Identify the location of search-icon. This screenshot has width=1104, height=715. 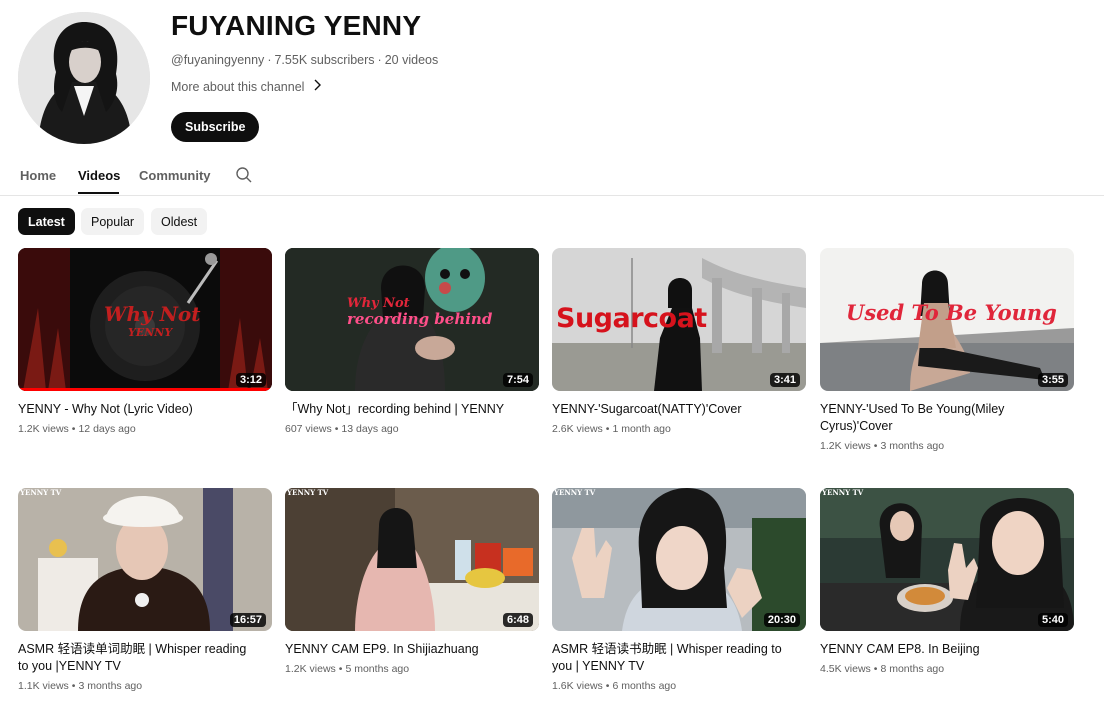
(244, 177).